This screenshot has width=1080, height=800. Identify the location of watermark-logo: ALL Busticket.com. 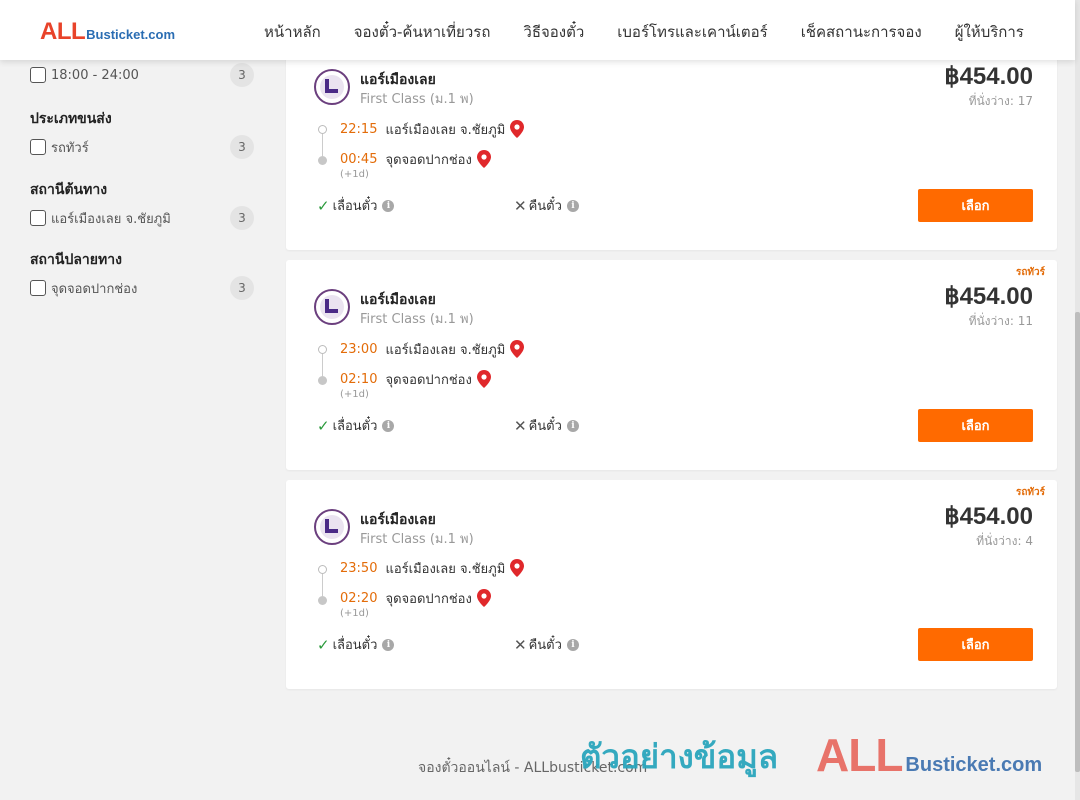
(929, 755).